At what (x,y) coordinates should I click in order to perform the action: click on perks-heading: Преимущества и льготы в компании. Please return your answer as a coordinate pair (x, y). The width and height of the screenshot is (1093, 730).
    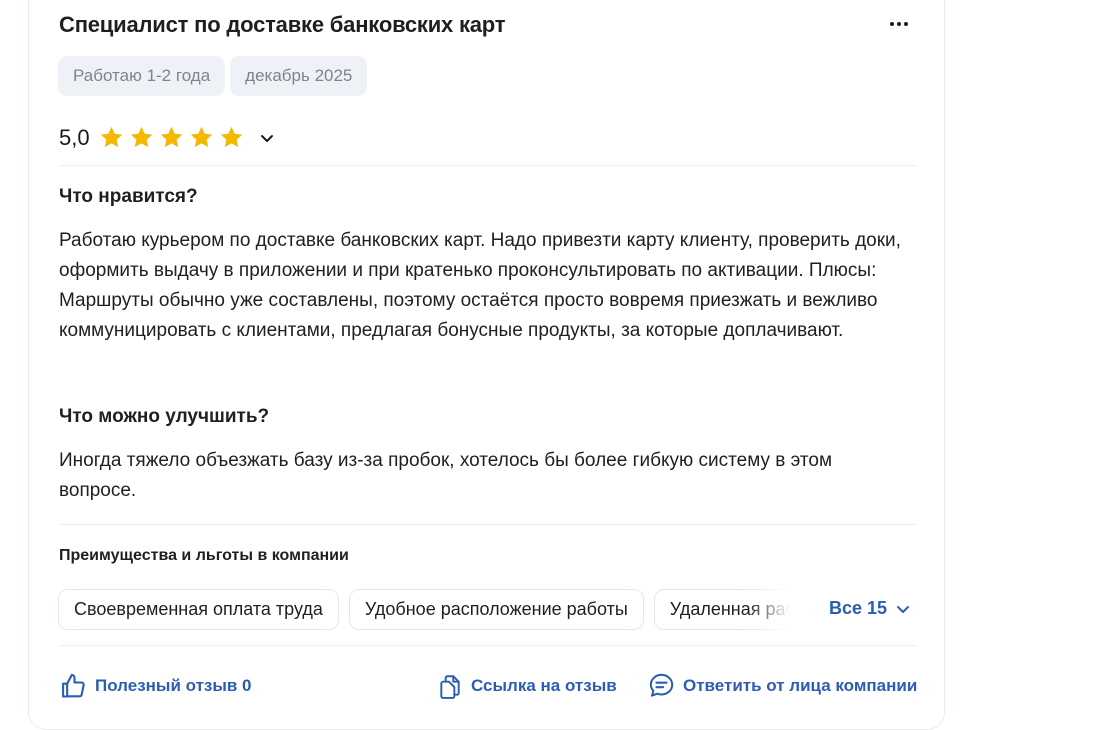
    Looking at the image, I should click on (204, 555).